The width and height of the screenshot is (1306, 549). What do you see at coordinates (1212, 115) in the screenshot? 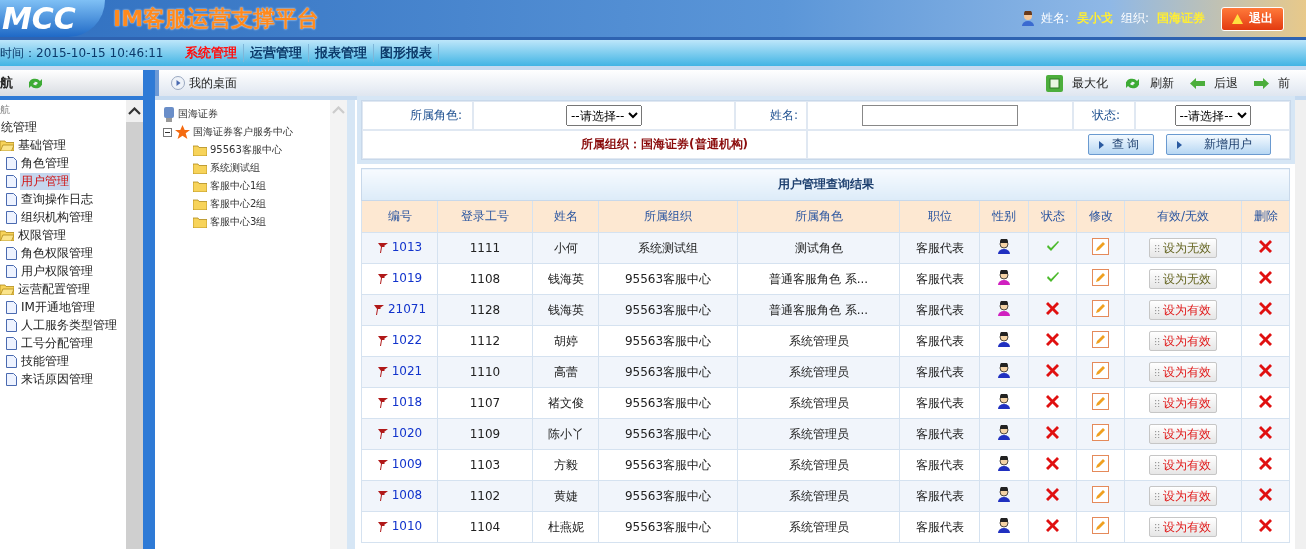
I see `status-select: --请选择--` at bounding box center [1212, 115].